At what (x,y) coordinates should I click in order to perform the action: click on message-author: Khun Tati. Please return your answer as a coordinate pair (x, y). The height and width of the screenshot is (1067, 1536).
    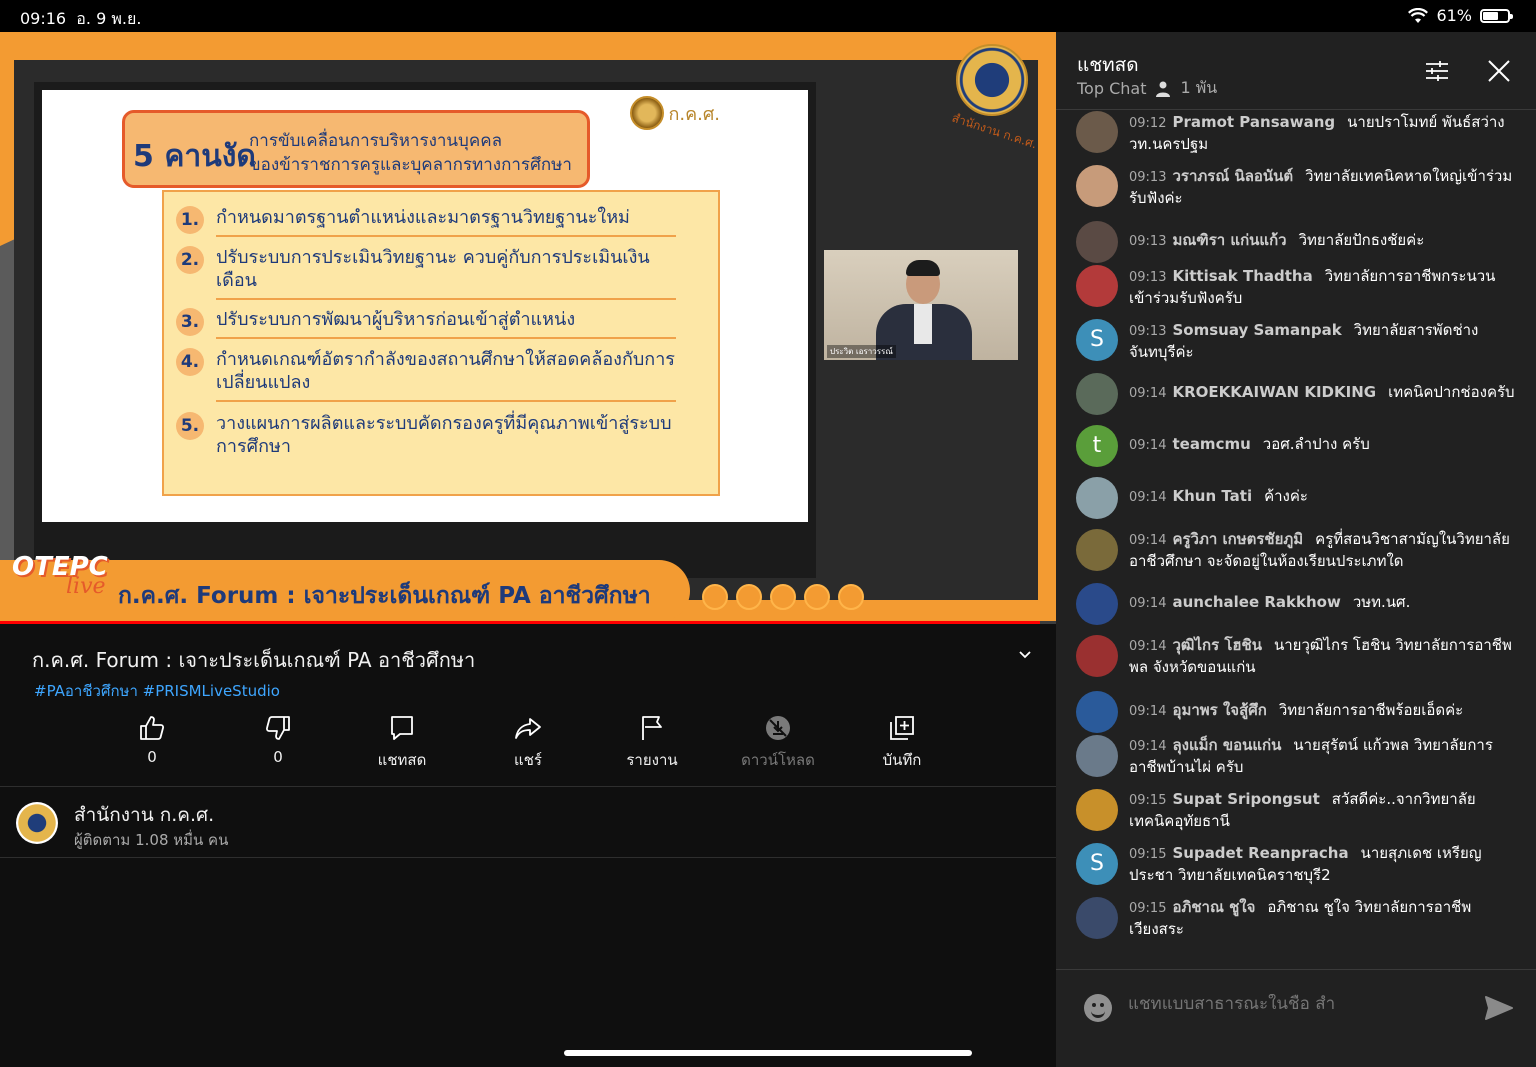
    Looking at the image, I should click on (1212, 496).